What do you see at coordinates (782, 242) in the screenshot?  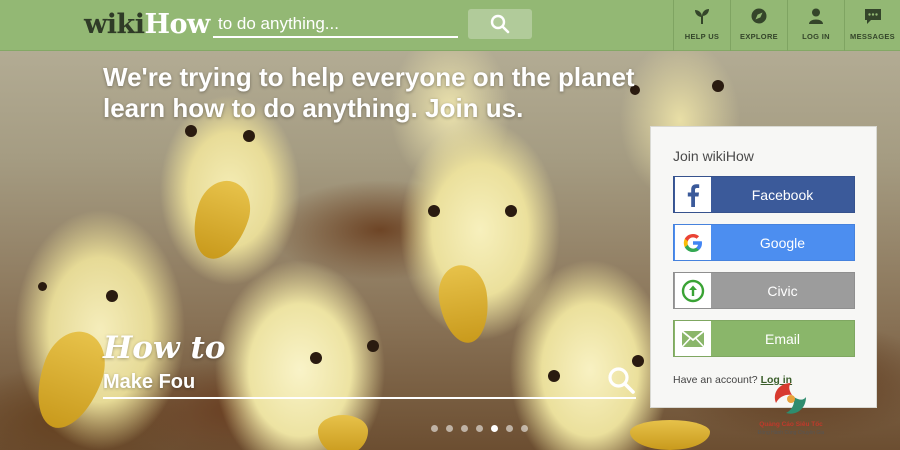 I see `google-label: Google` at bounding box center [782, 242].